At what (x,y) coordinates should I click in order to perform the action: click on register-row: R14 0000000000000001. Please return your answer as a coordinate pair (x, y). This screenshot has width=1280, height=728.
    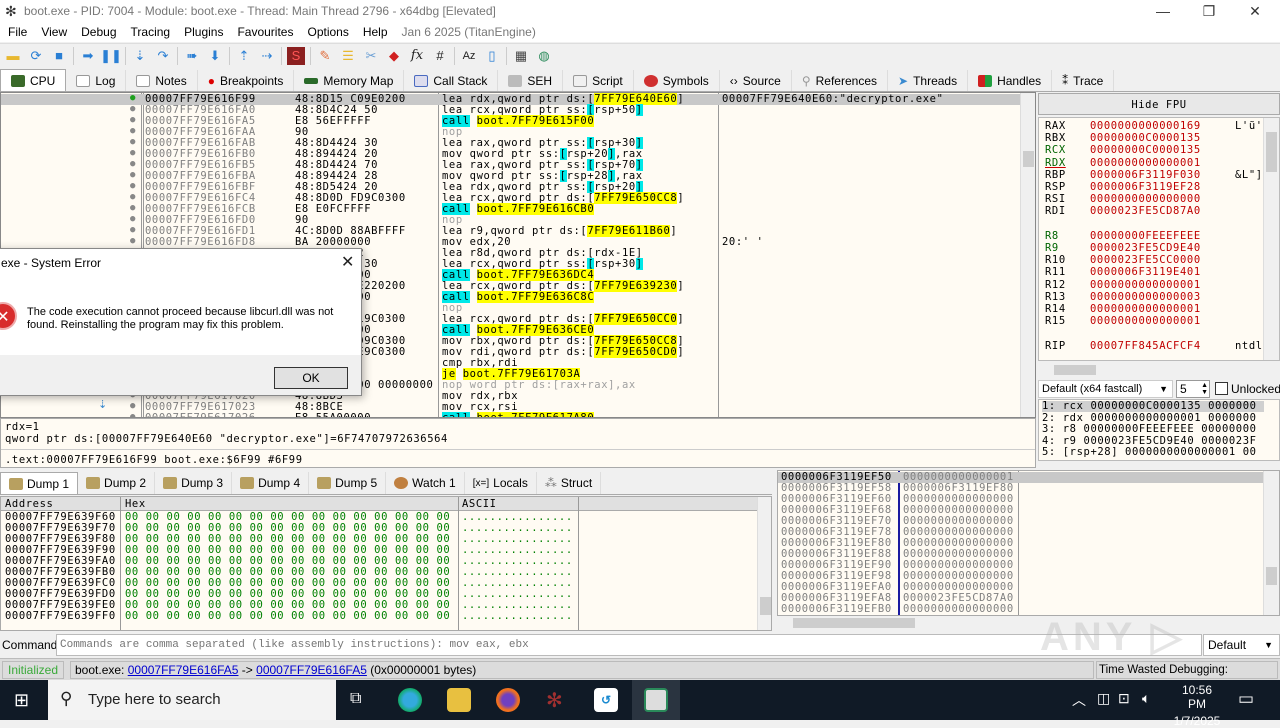
    Looking at the image, I should click on (1155, 309).